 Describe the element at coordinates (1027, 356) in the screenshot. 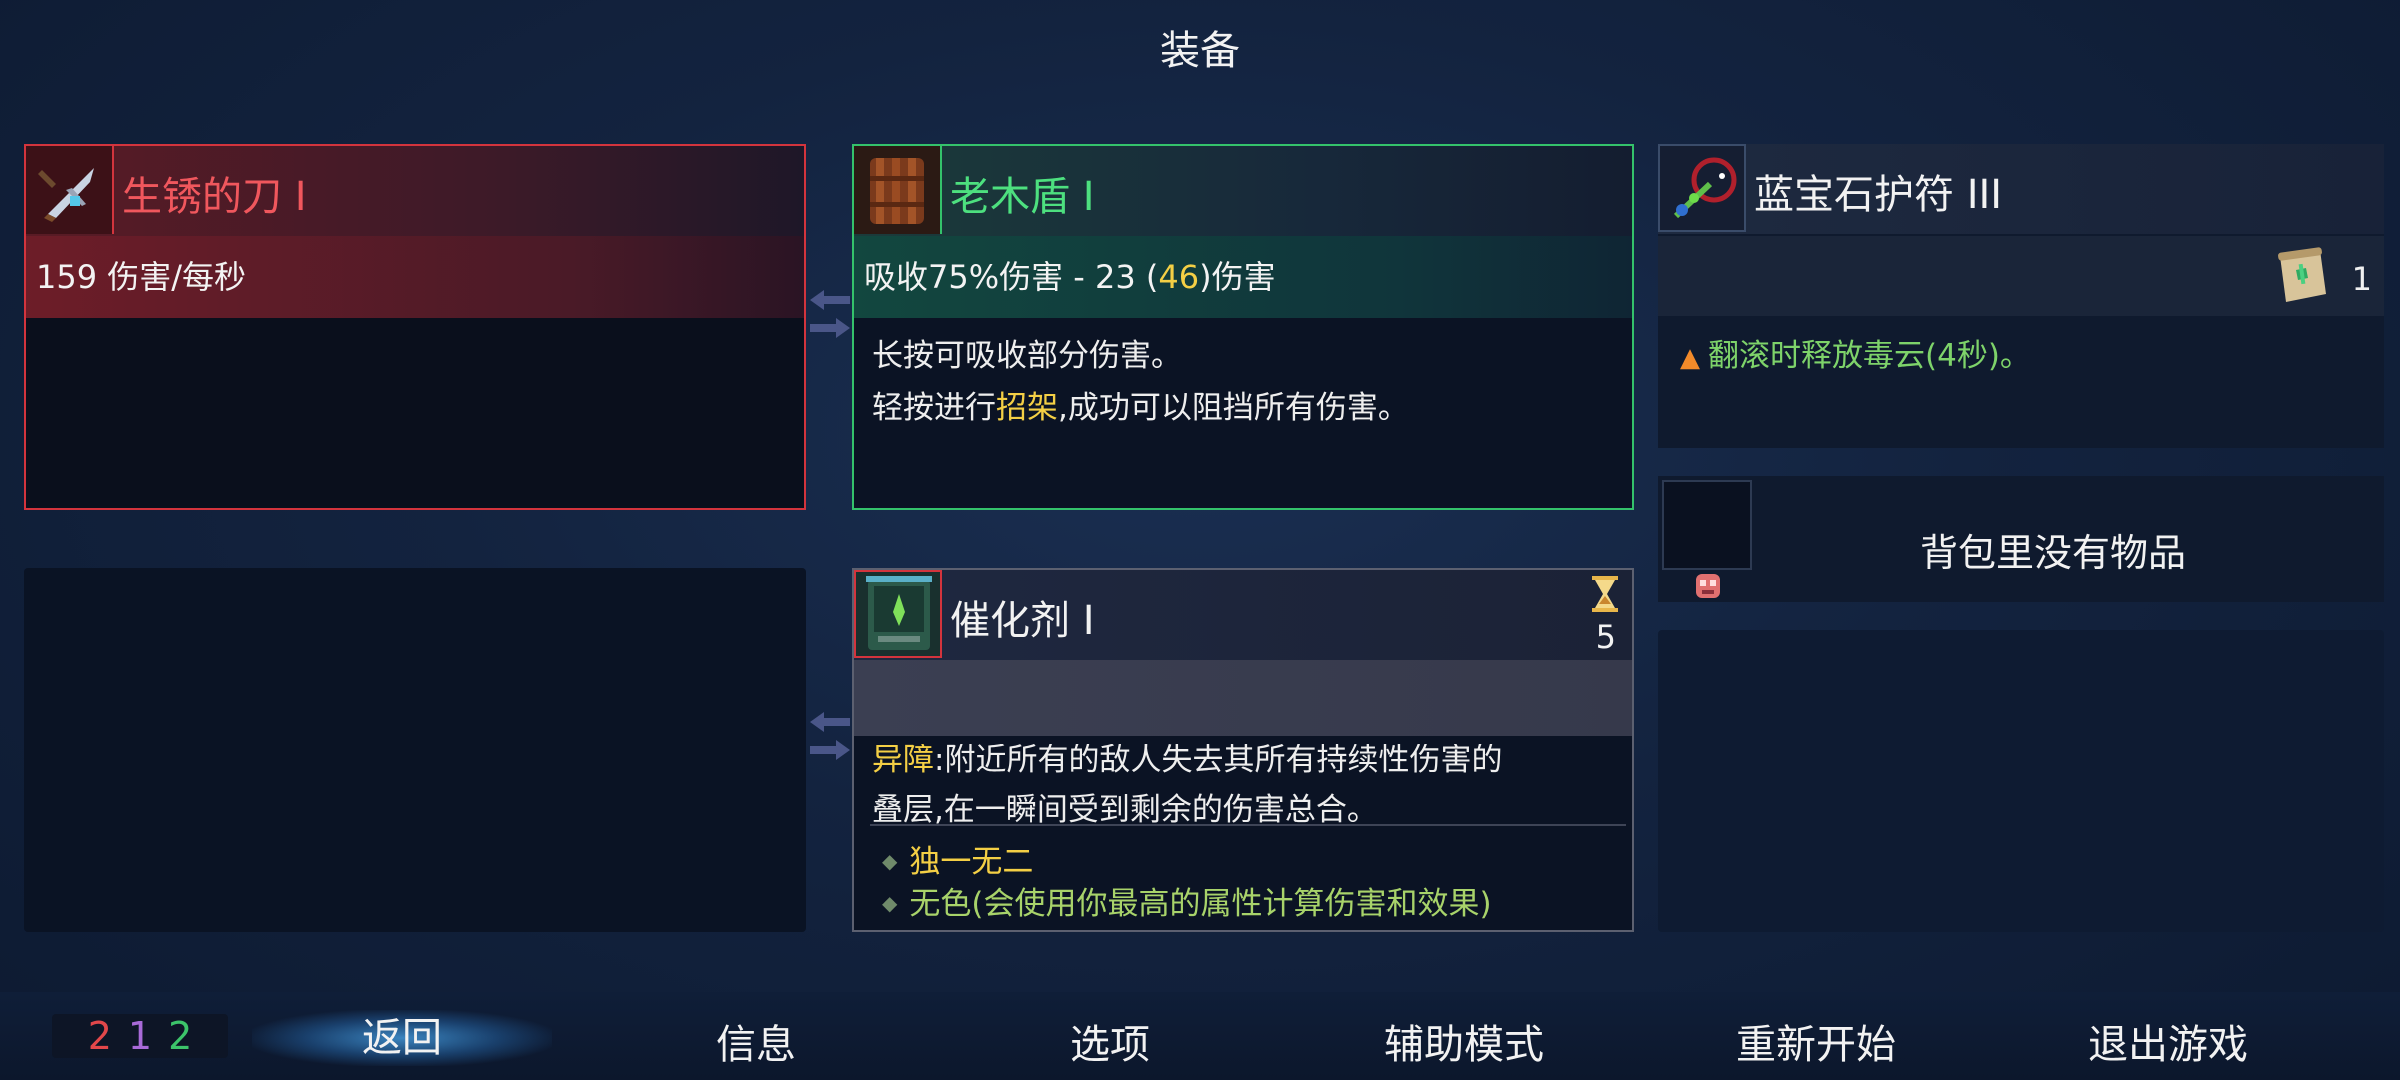

I see `shield-desc-line1: 长按可吸收部分伤害。` at that location.